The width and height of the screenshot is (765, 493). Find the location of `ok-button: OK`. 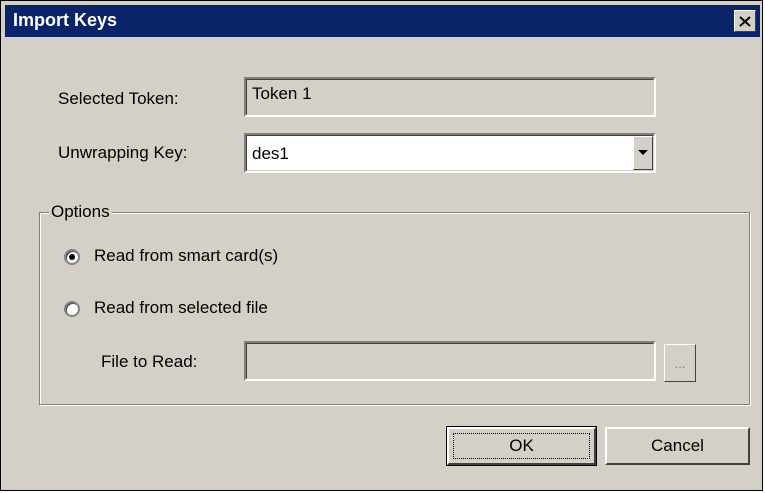

ok-button: OK is located at coordinates (521, 446).